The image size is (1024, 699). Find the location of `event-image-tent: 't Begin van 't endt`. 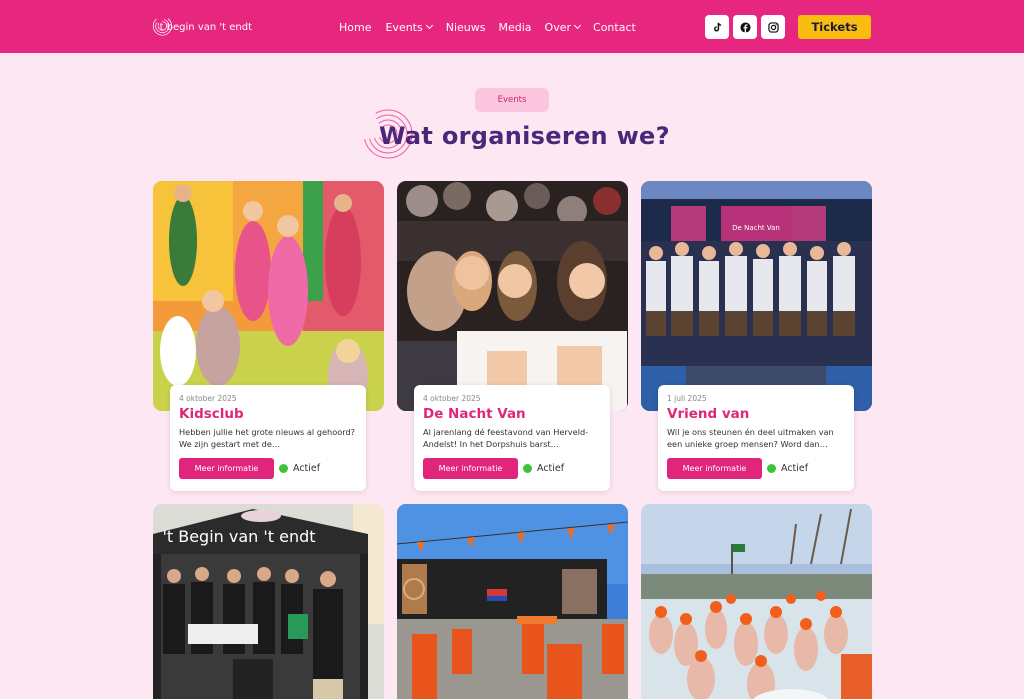

event-image-tent: 't Begin van 't endt is located at coordinates (268, 601).